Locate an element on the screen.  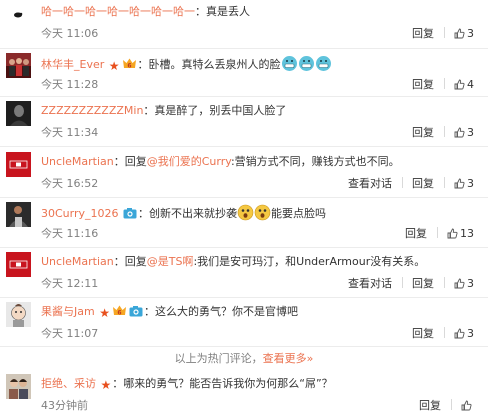
white-bird-avatar is located at coordinates (18, 14).